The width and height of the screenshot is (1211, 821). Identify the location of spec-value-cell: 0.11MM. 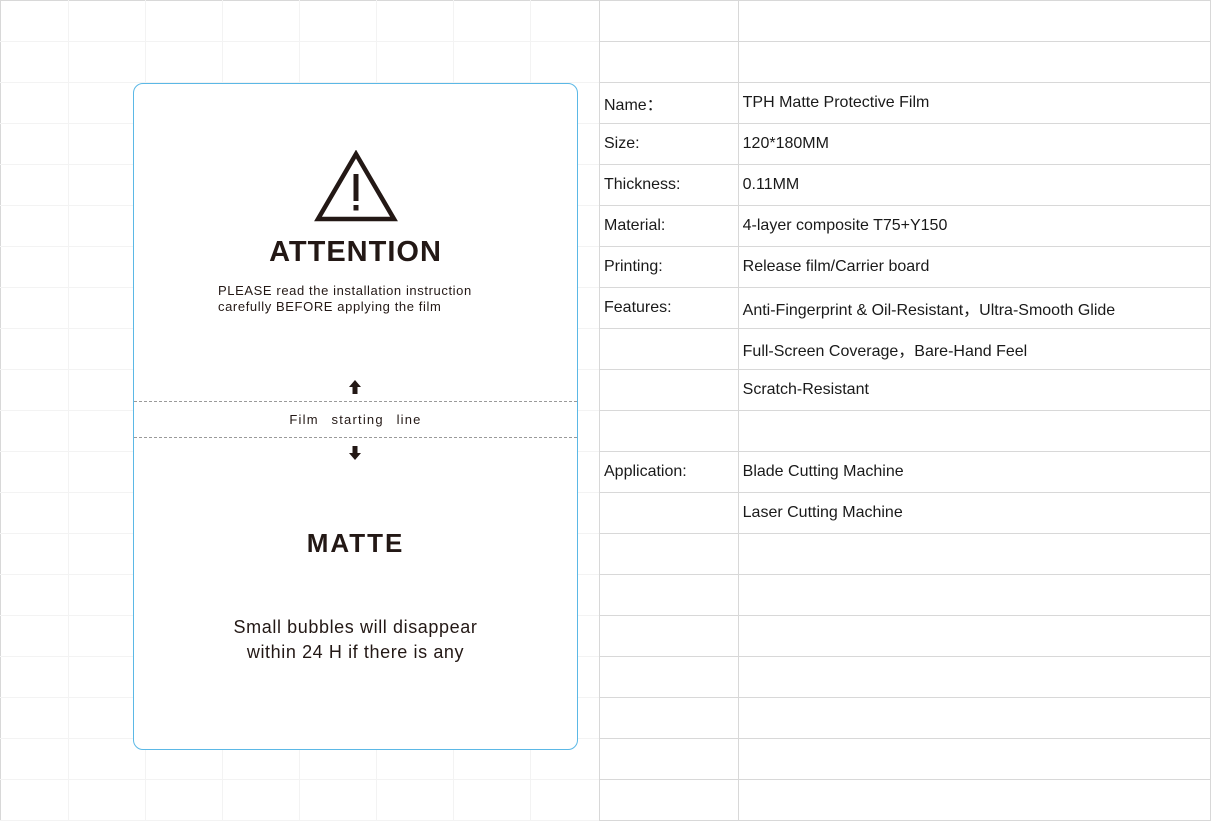
(974, 184).